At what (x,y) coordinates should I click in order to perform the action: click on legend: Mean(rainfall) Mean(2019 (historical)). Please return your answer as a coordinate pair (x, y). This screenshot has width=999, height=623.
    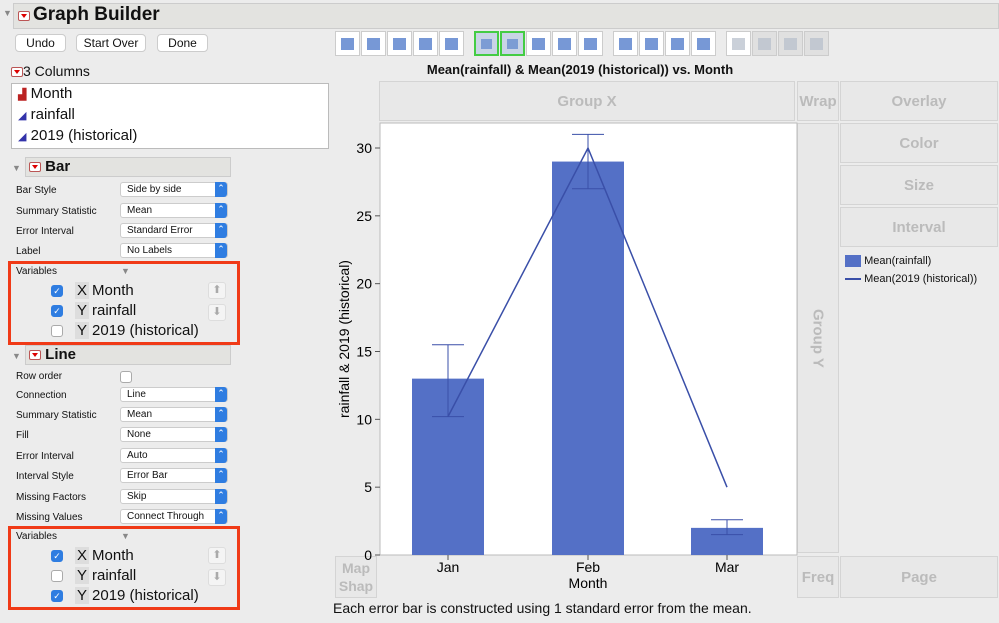
    Looking at the image, I should click on (911, 270).